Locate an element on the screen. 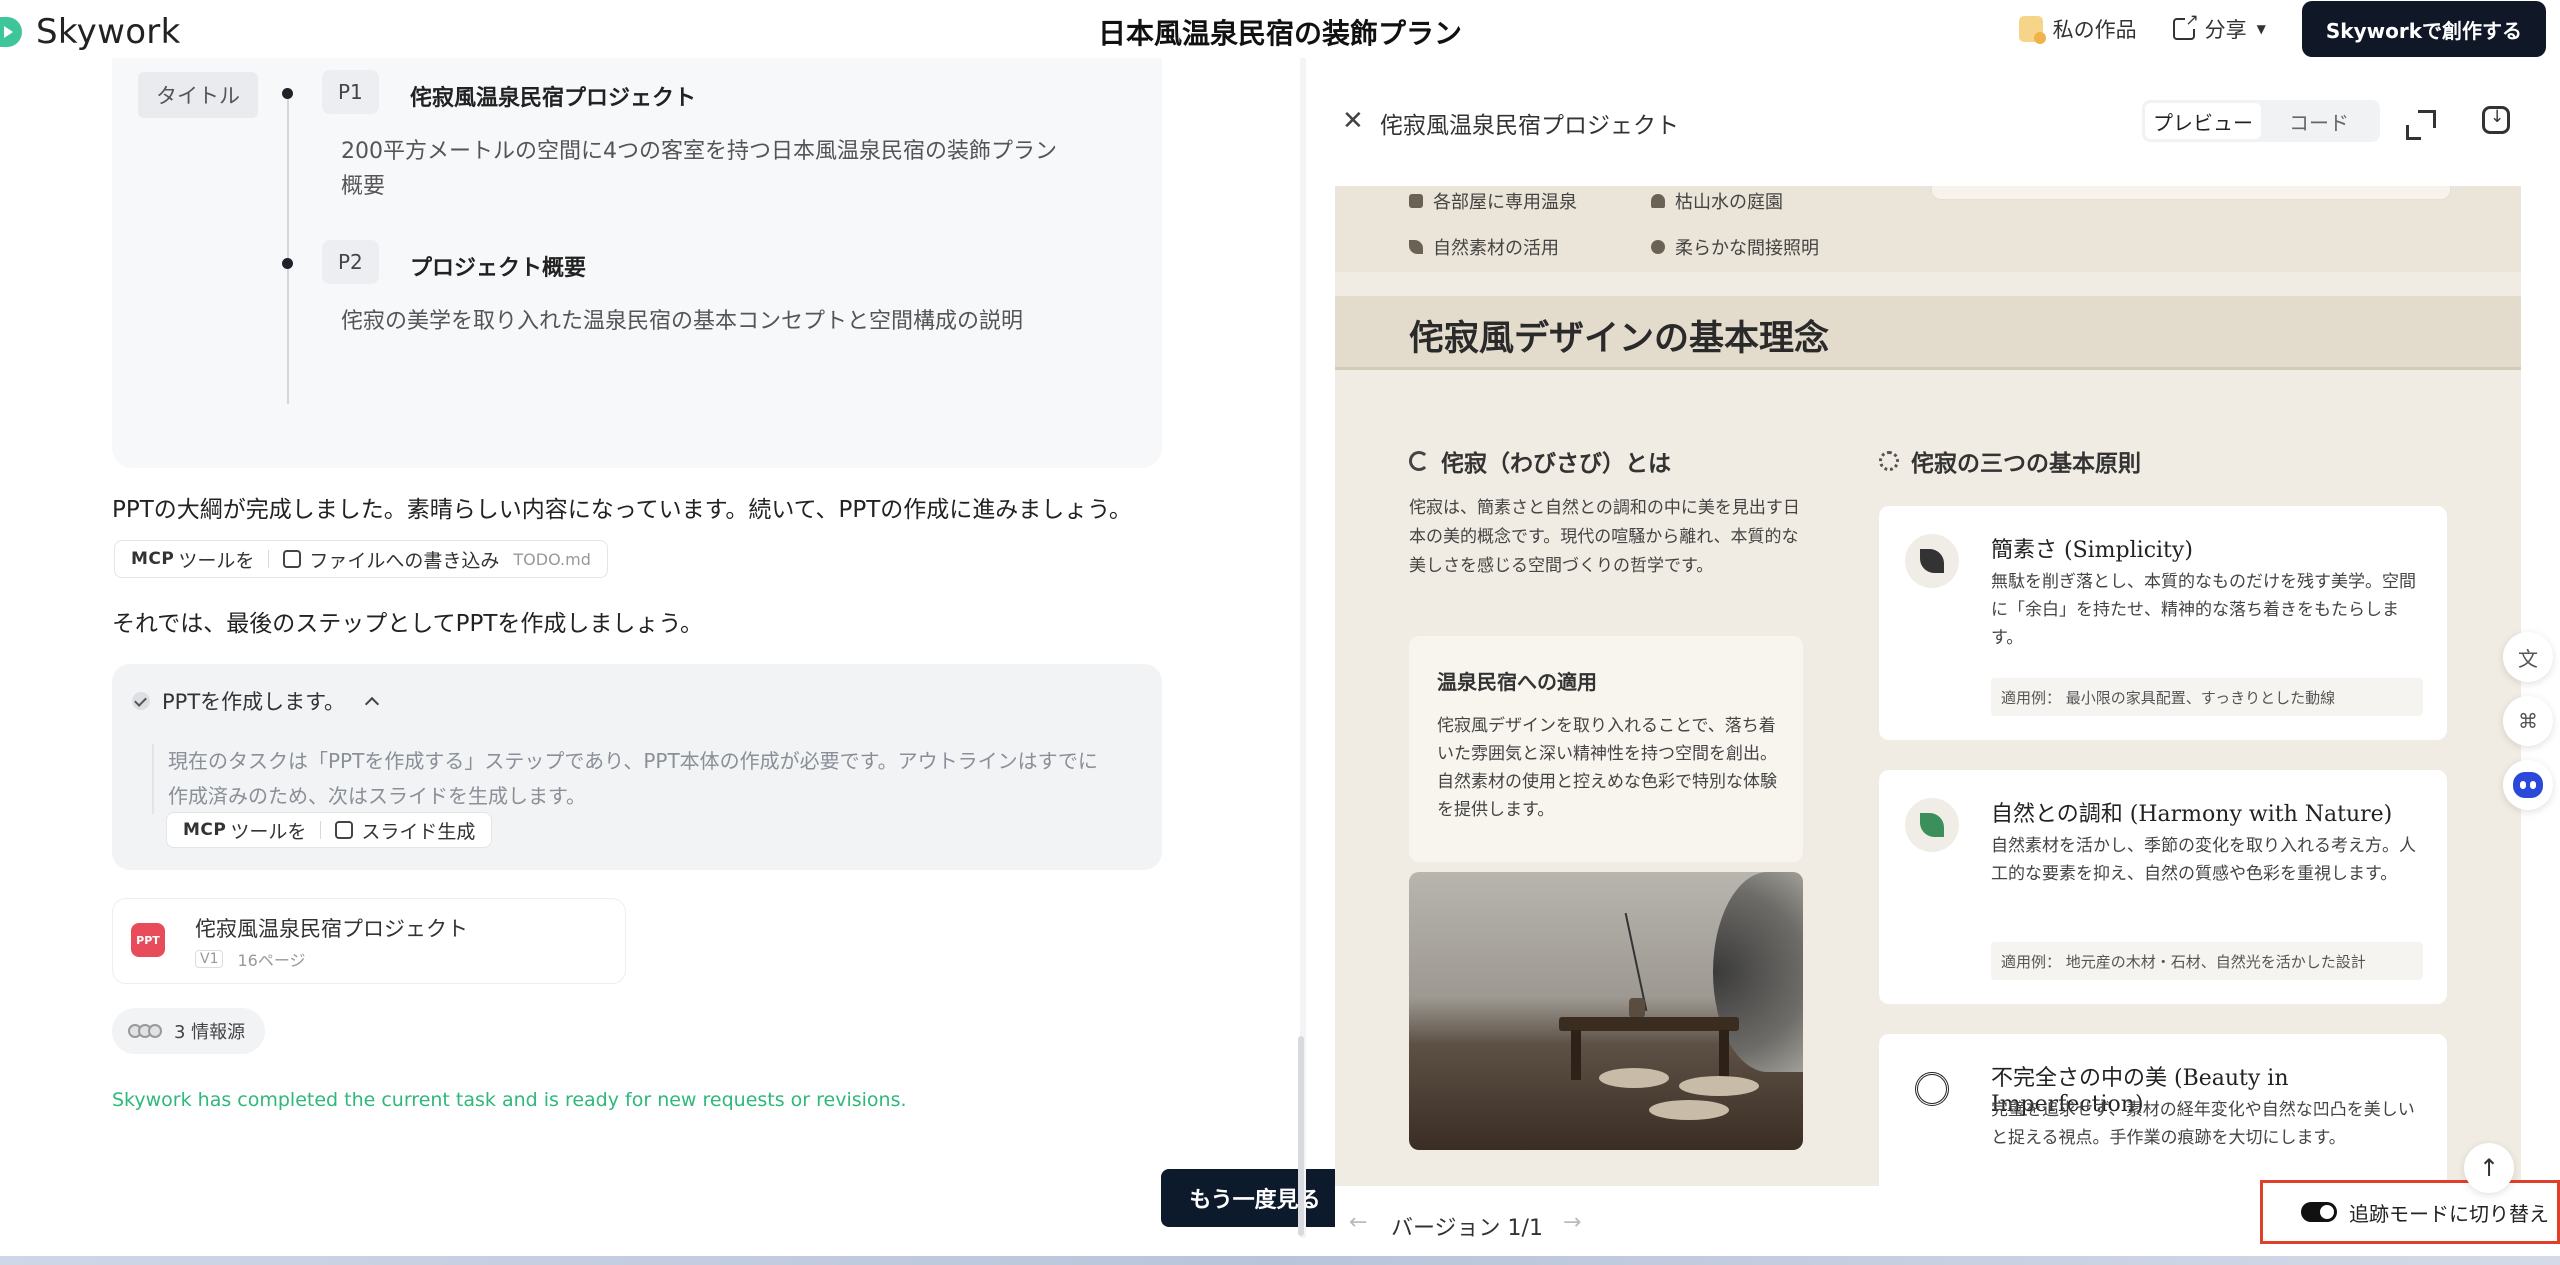 The width and height of the screenshot is (2560, 1265). tool-action: ファイルへの書き込み is located at coordinates (404, 560).